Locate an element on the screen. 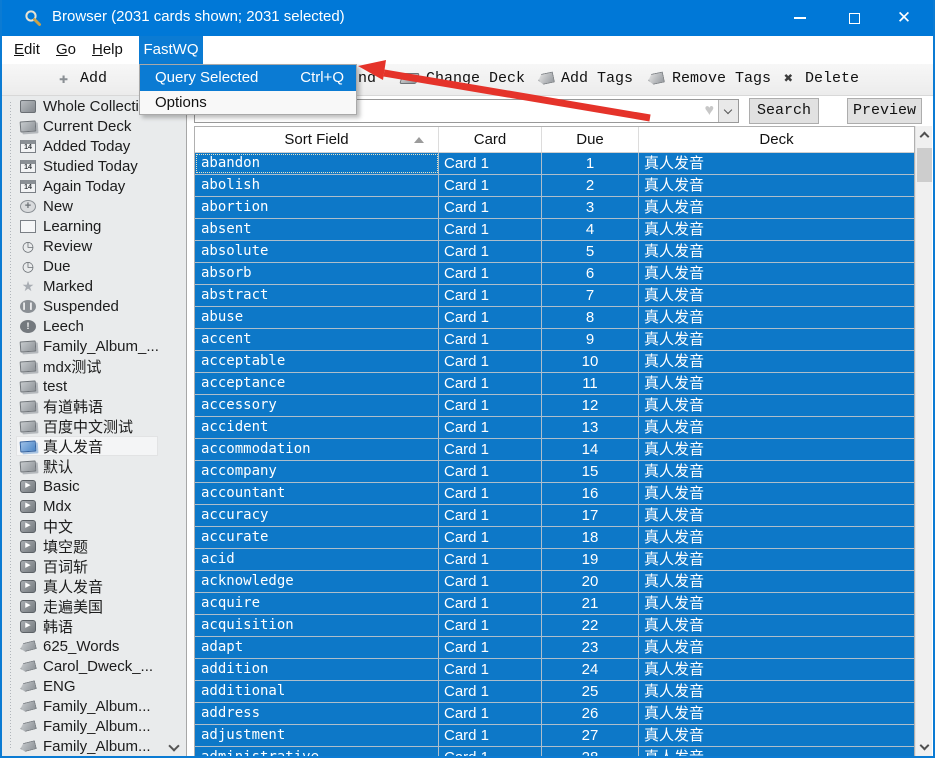 Image resolution: width=935 pixels, height=758 pixels. table-row: address Card 1 26 真人发音 is located at coordinates (554, 714).